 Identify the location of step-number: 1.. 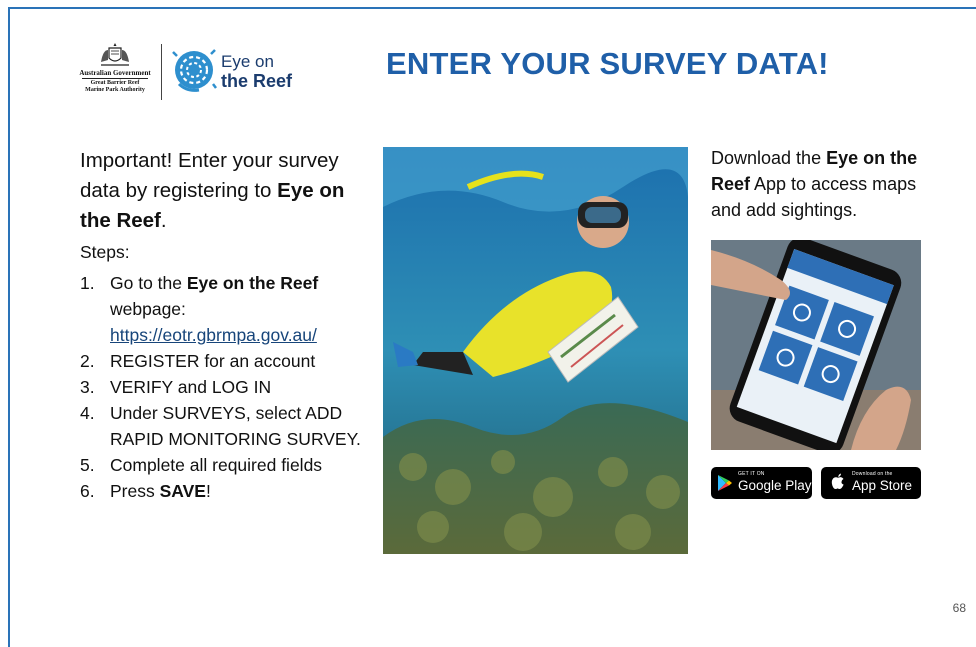
(87, 283).